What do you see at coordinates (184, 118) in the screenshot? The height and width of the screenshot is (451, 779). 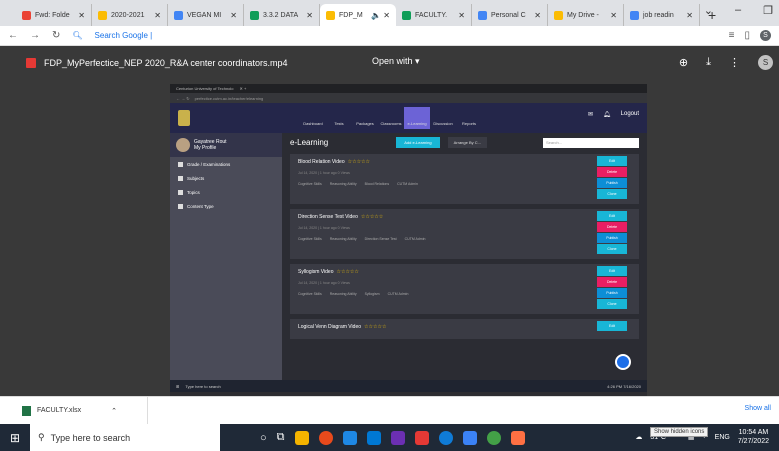 I see `app-logo` at bounding box center [184, 118].